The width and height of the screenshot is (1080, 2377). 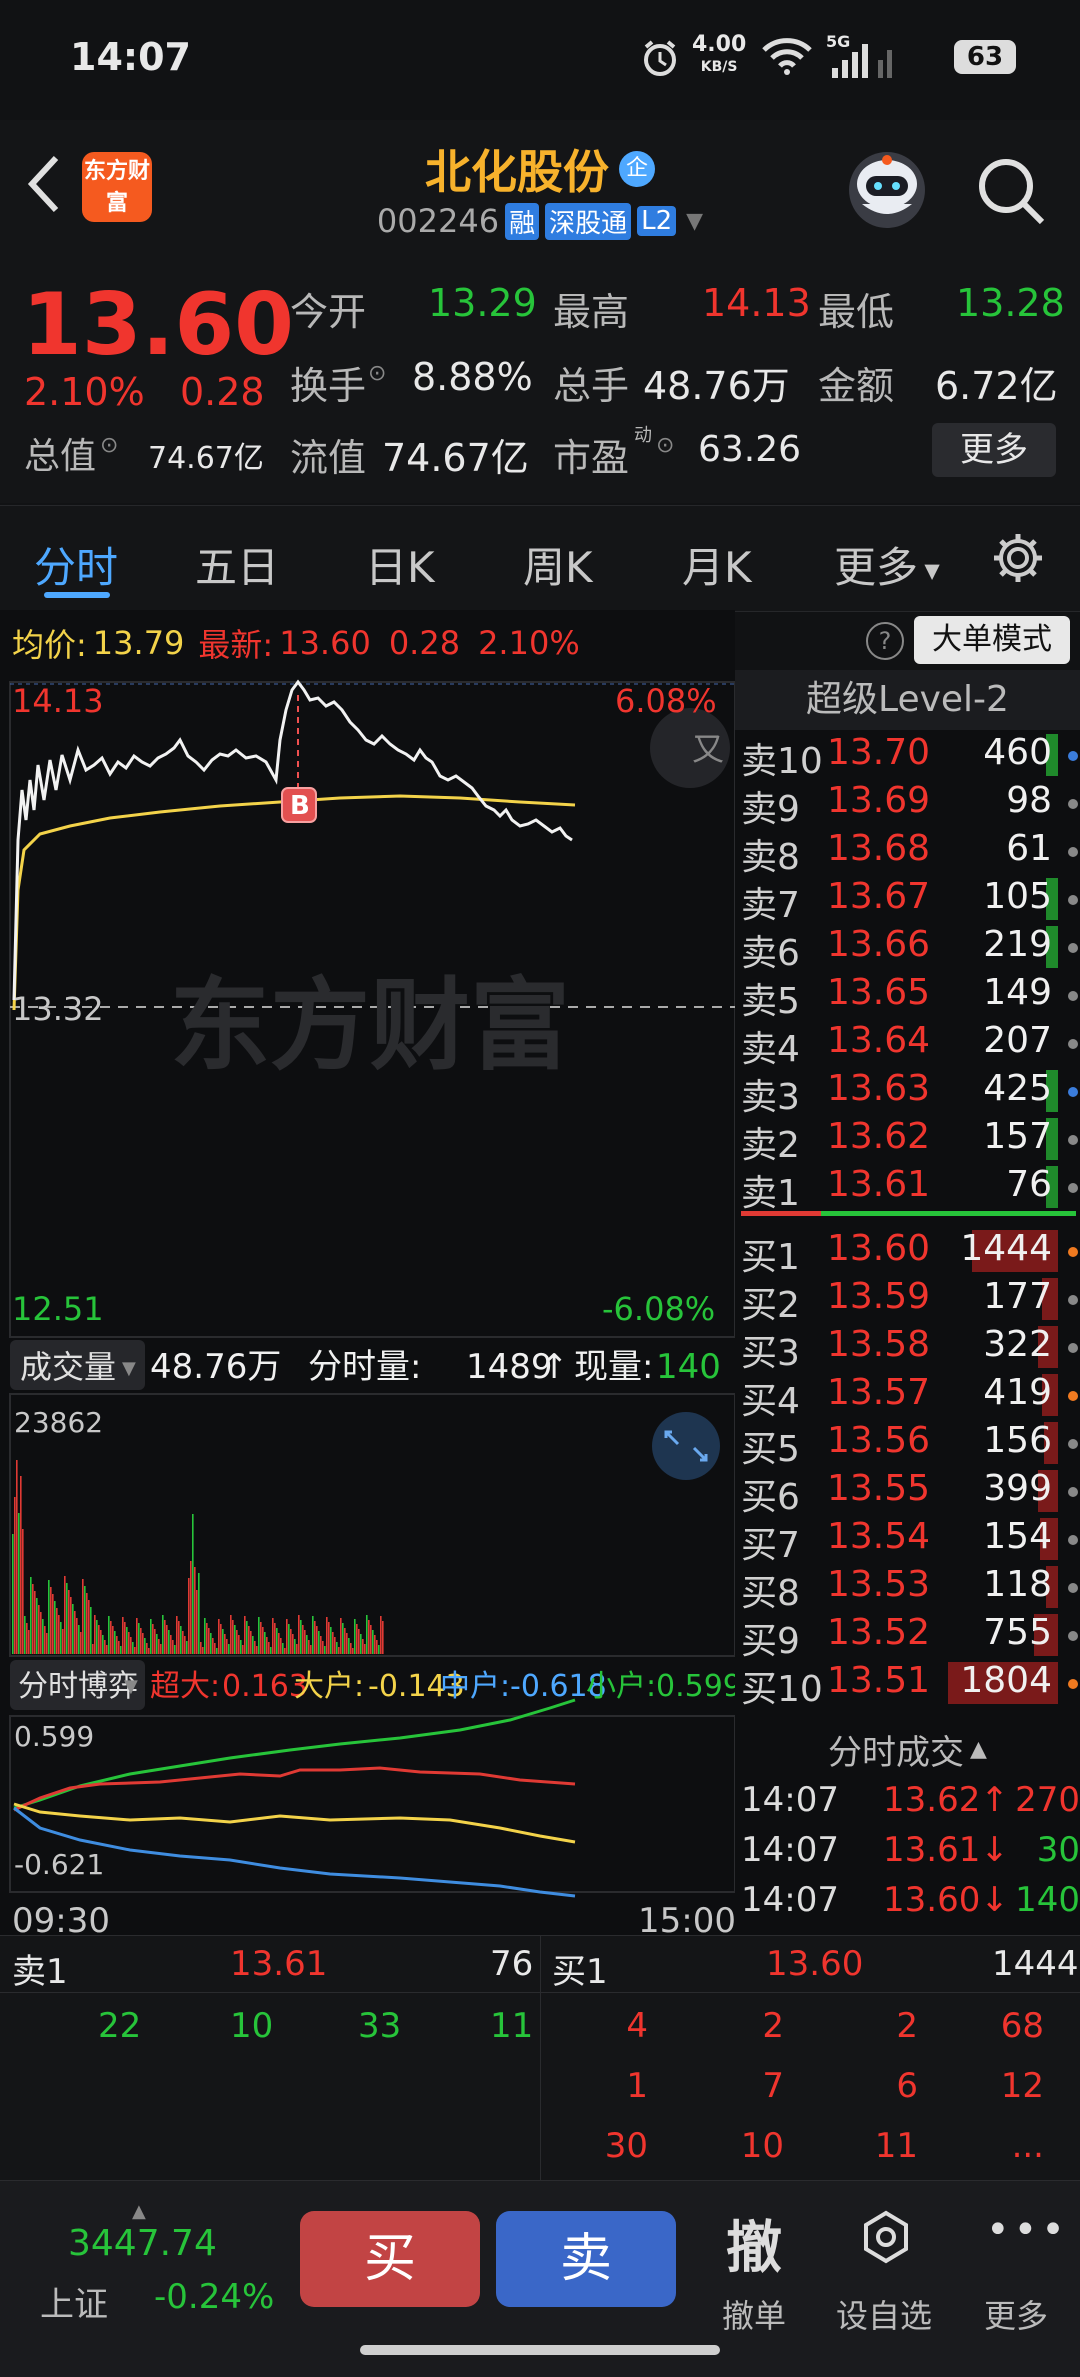 I want to click on tab-intraday: 分时, so click(x=76, y=564).